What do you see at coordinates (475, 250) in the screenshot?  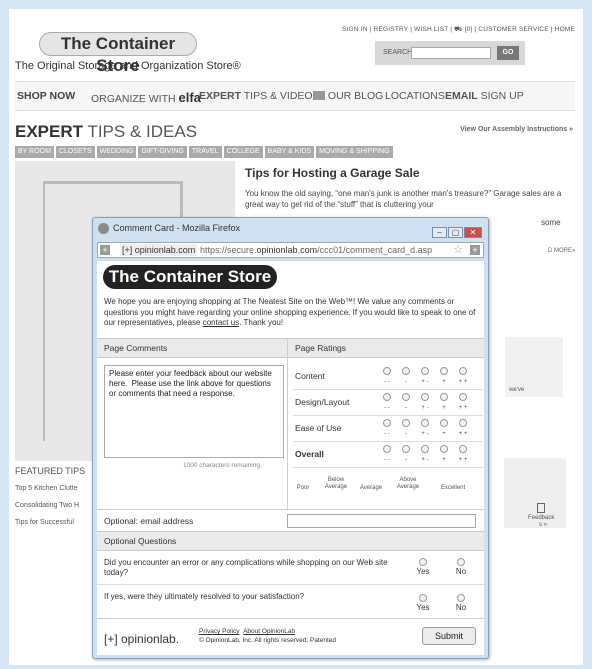 I see `addon-icon: +` at bounding box center [475, 250].